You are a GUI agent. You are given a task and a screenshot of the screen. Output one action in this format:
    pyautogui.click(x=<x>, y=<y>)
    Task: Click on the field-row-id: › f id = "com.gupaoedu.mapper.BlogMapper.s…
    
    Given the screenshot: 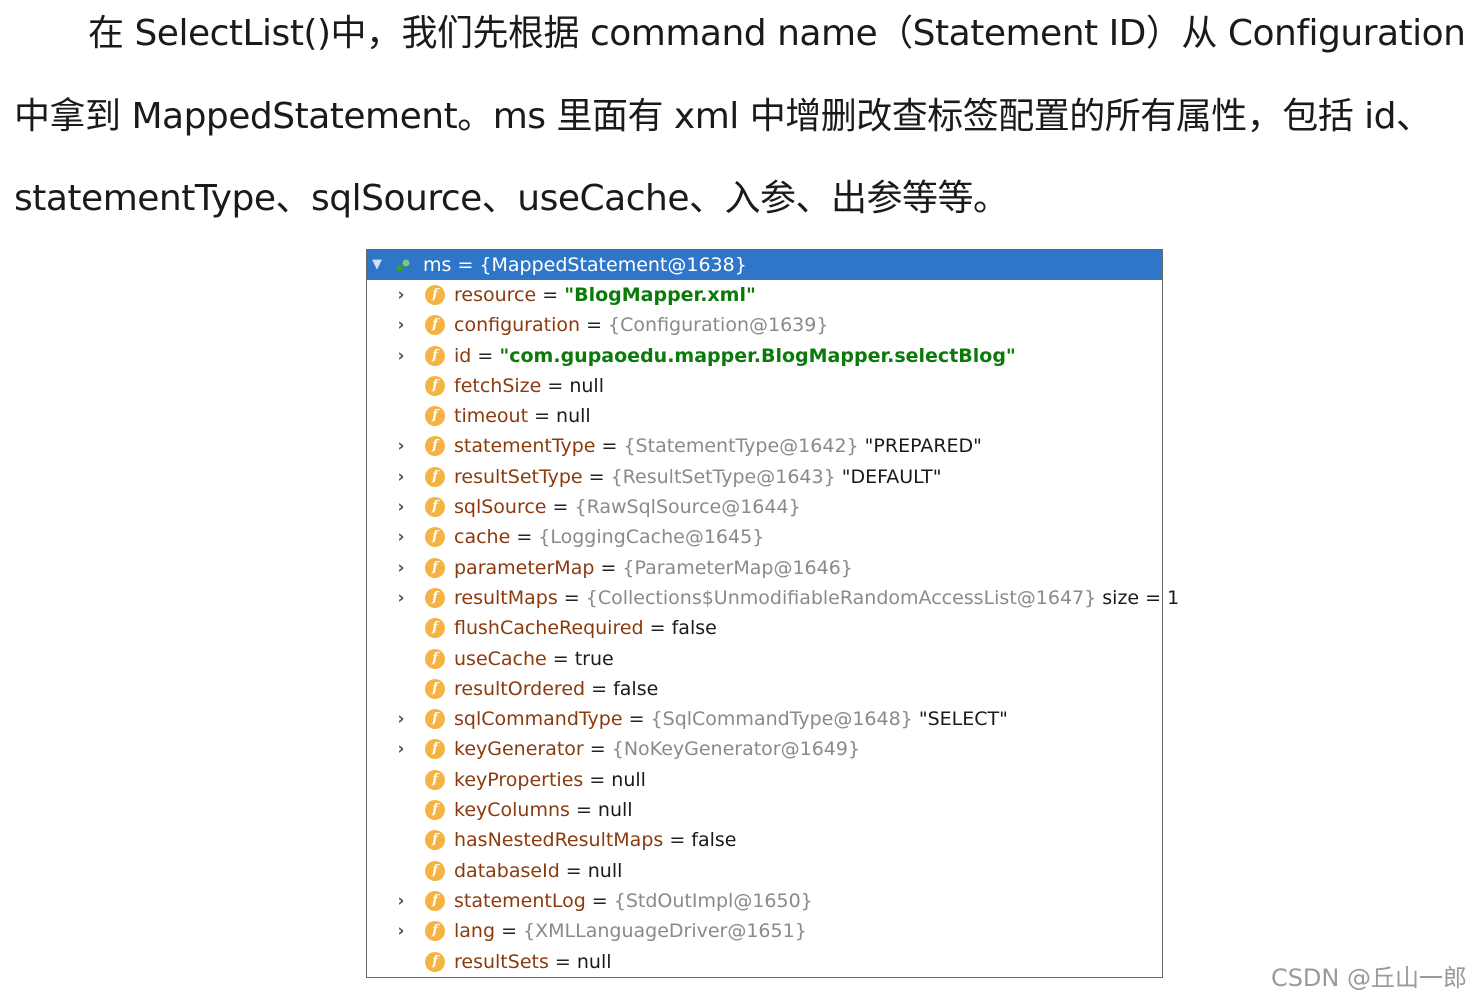 What is the action you would take?
    pyautogui.click(x=764, y=356)
    